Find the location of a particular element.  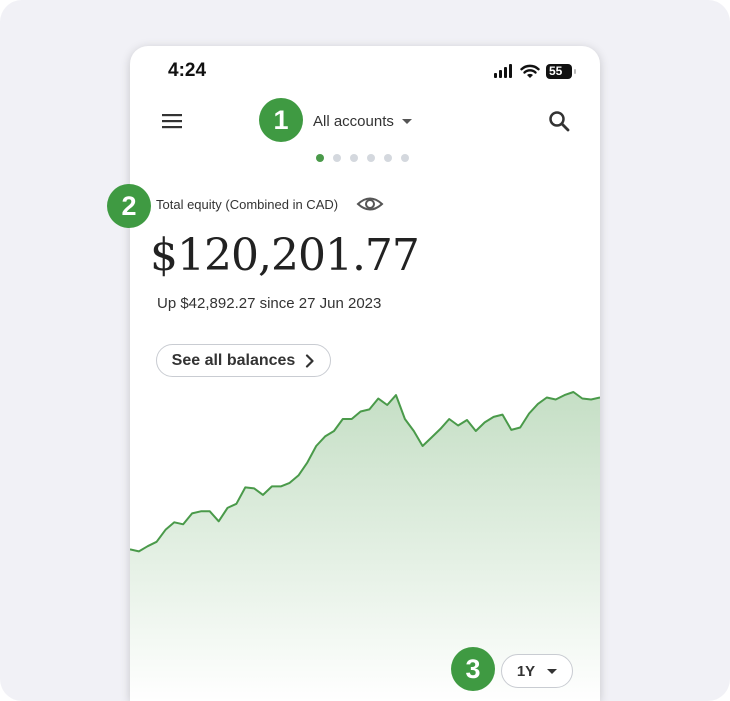

signal-icon is located at coordinates (503, 71).